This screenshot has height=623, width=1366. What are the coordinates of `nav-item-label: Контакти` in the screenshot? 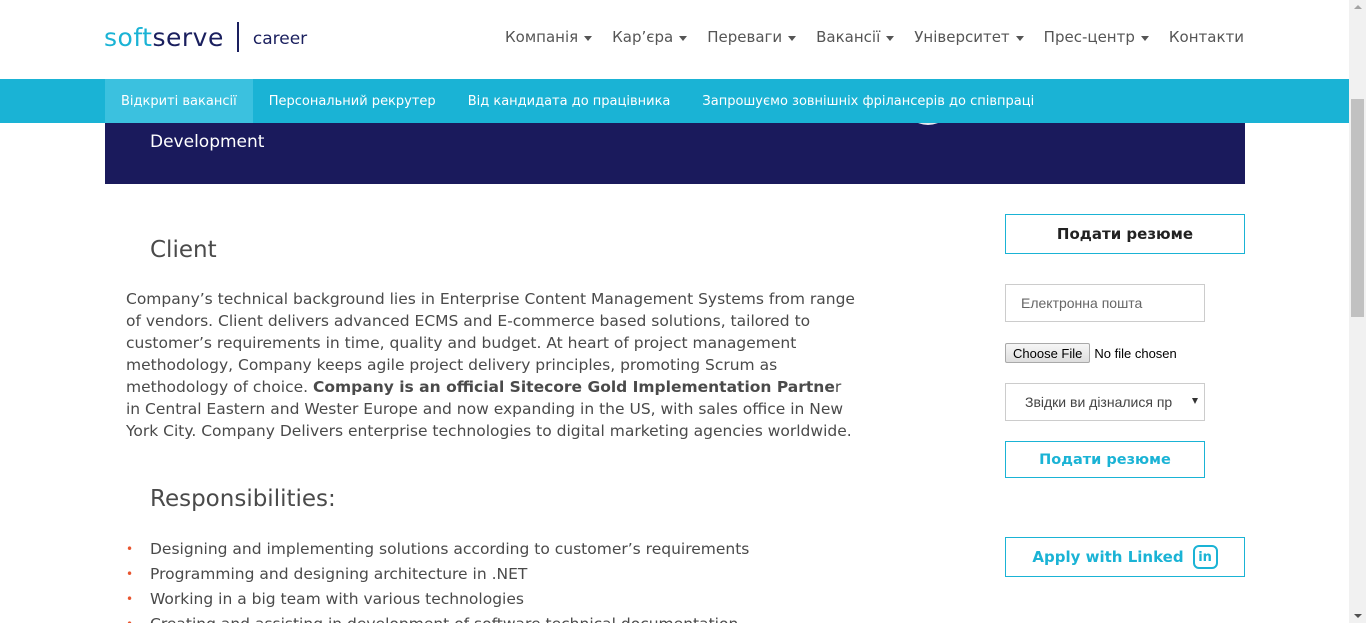 It's located at (1206, 37).